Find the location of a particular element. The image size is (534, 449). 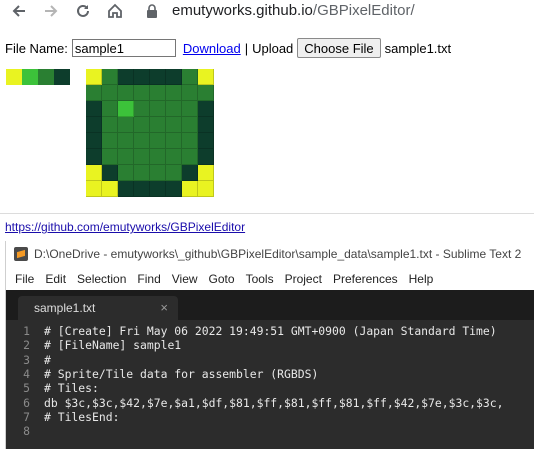

file-name-input is located at coordinates (123, 48).